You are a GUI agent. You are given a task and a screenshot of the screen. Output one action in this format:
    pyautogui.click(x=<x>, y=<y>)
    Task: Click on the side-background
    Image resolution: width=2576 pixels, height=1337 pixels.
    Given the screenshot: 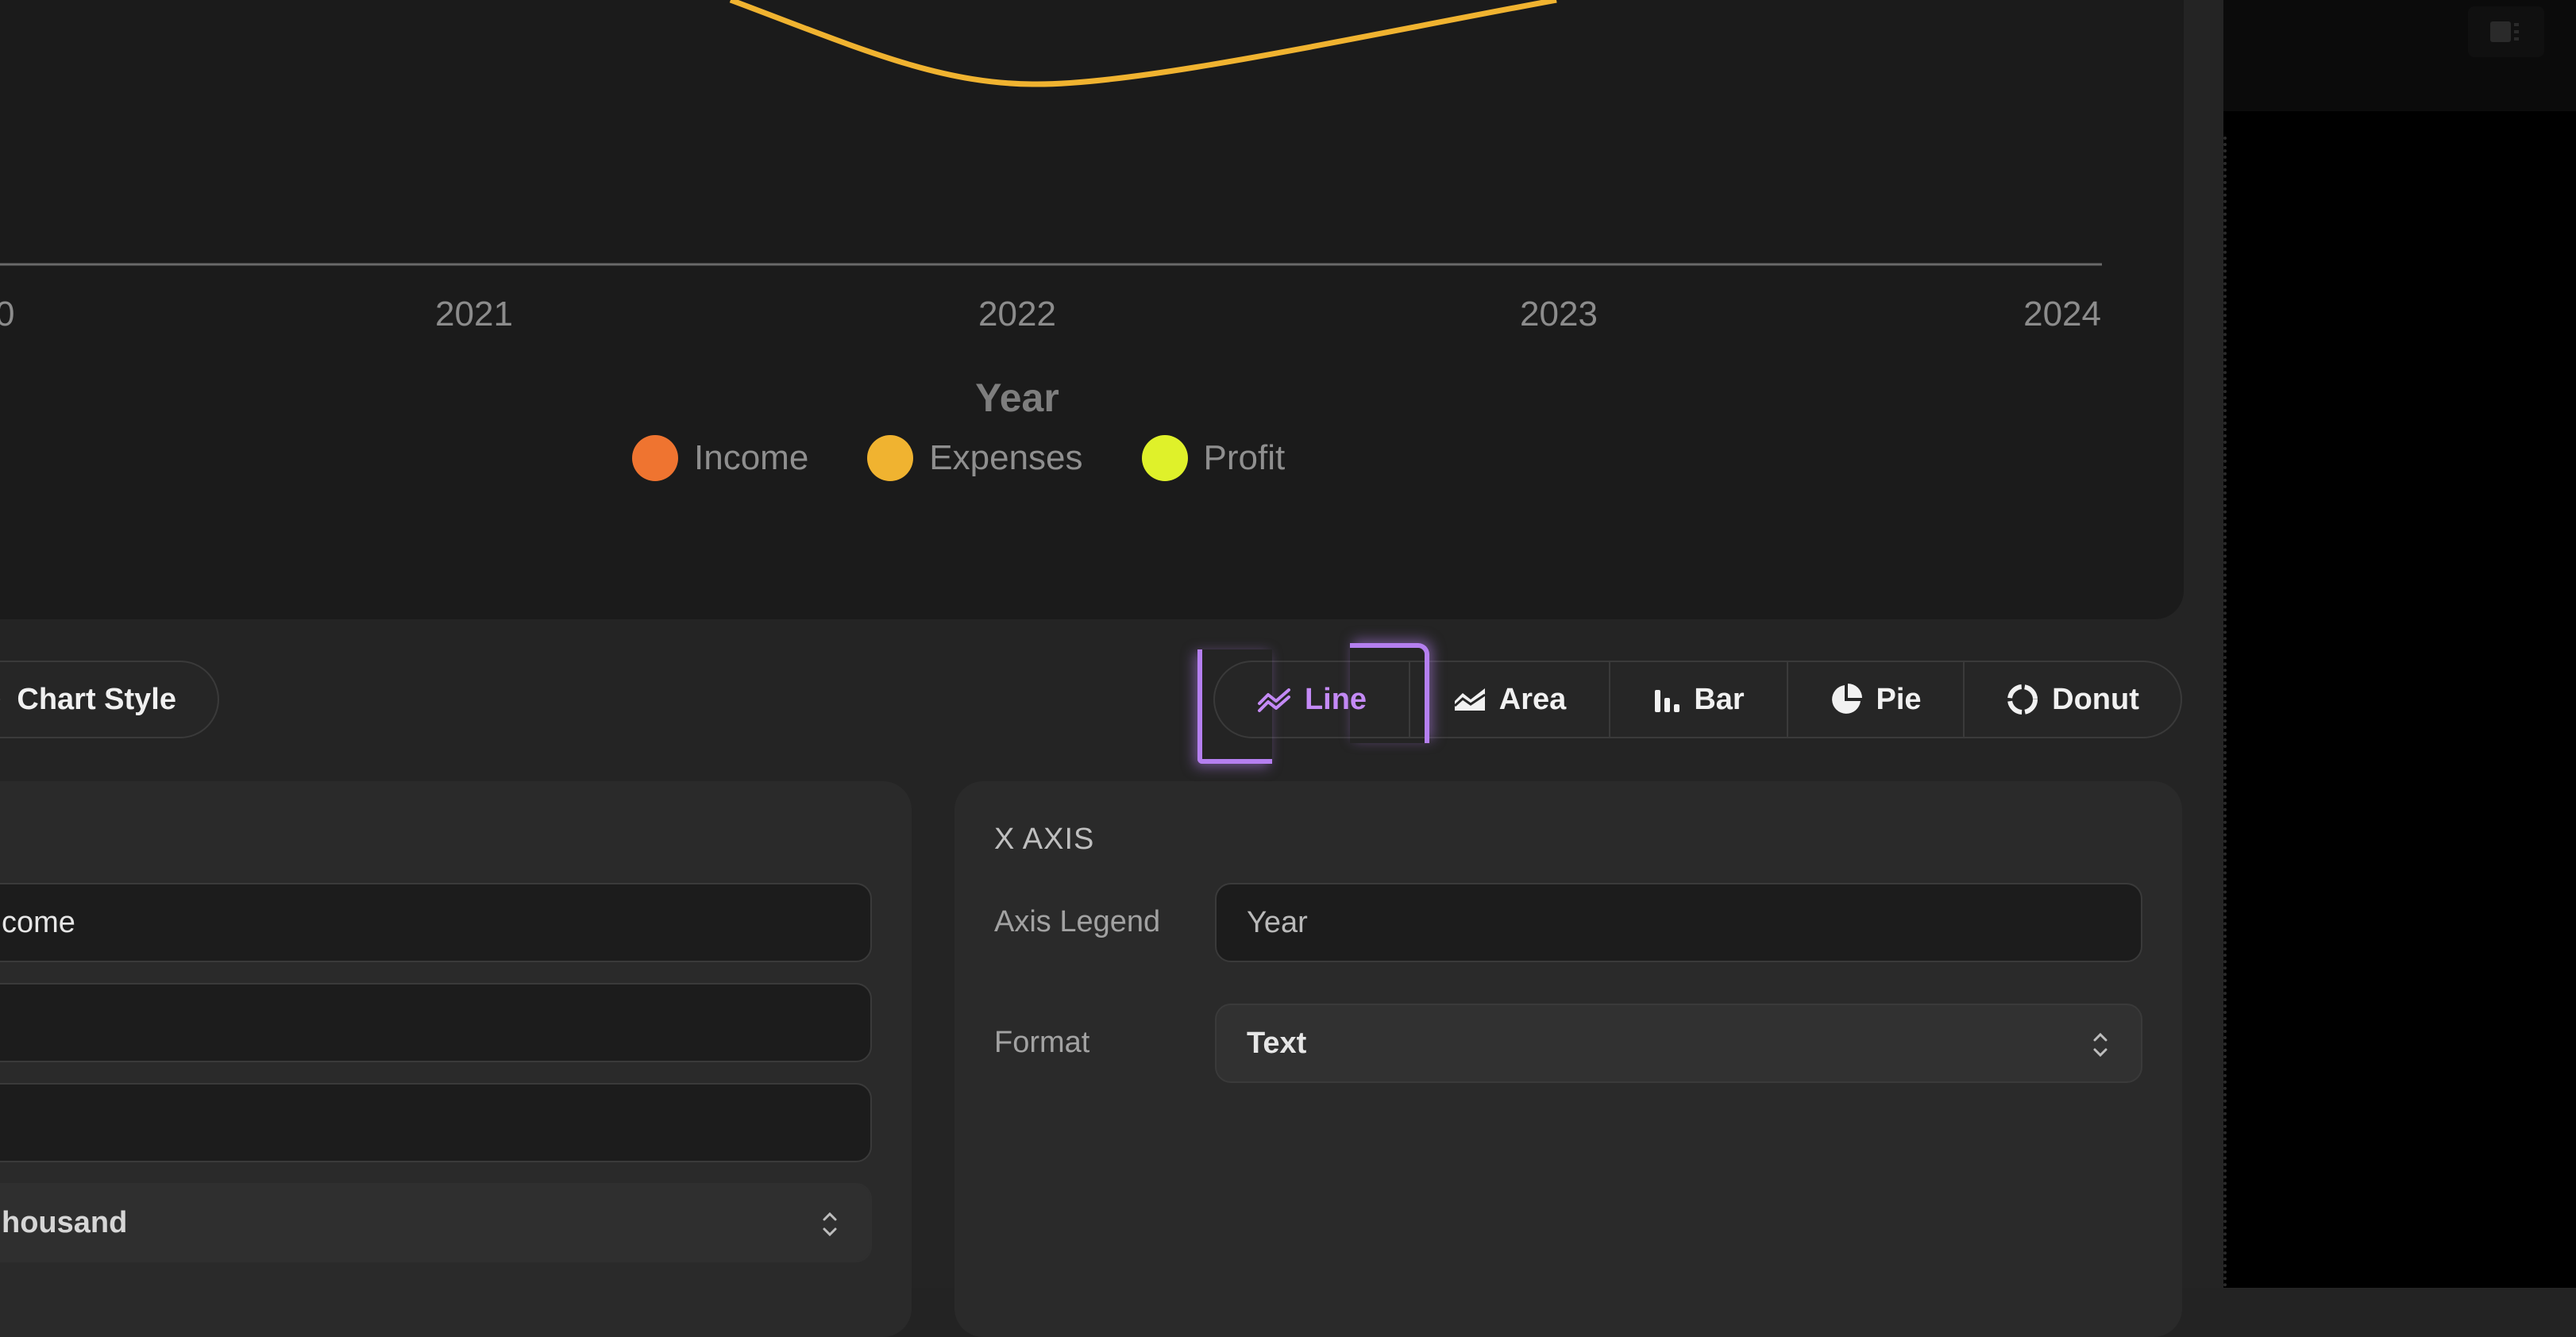 What is the action you would take?
    pyautogui.click(x=2399, y=644)
    